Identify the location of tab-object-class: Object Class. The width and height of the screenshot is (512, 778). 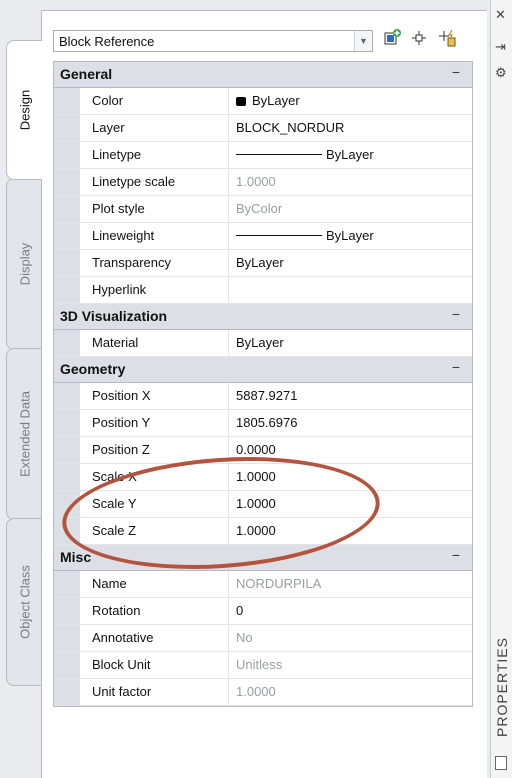
(24, 602).